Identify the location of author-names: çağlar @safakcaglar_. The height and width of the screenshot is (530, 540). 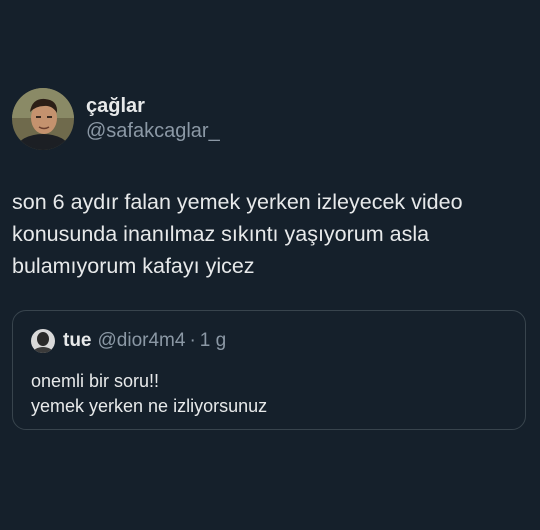
(153, 119).